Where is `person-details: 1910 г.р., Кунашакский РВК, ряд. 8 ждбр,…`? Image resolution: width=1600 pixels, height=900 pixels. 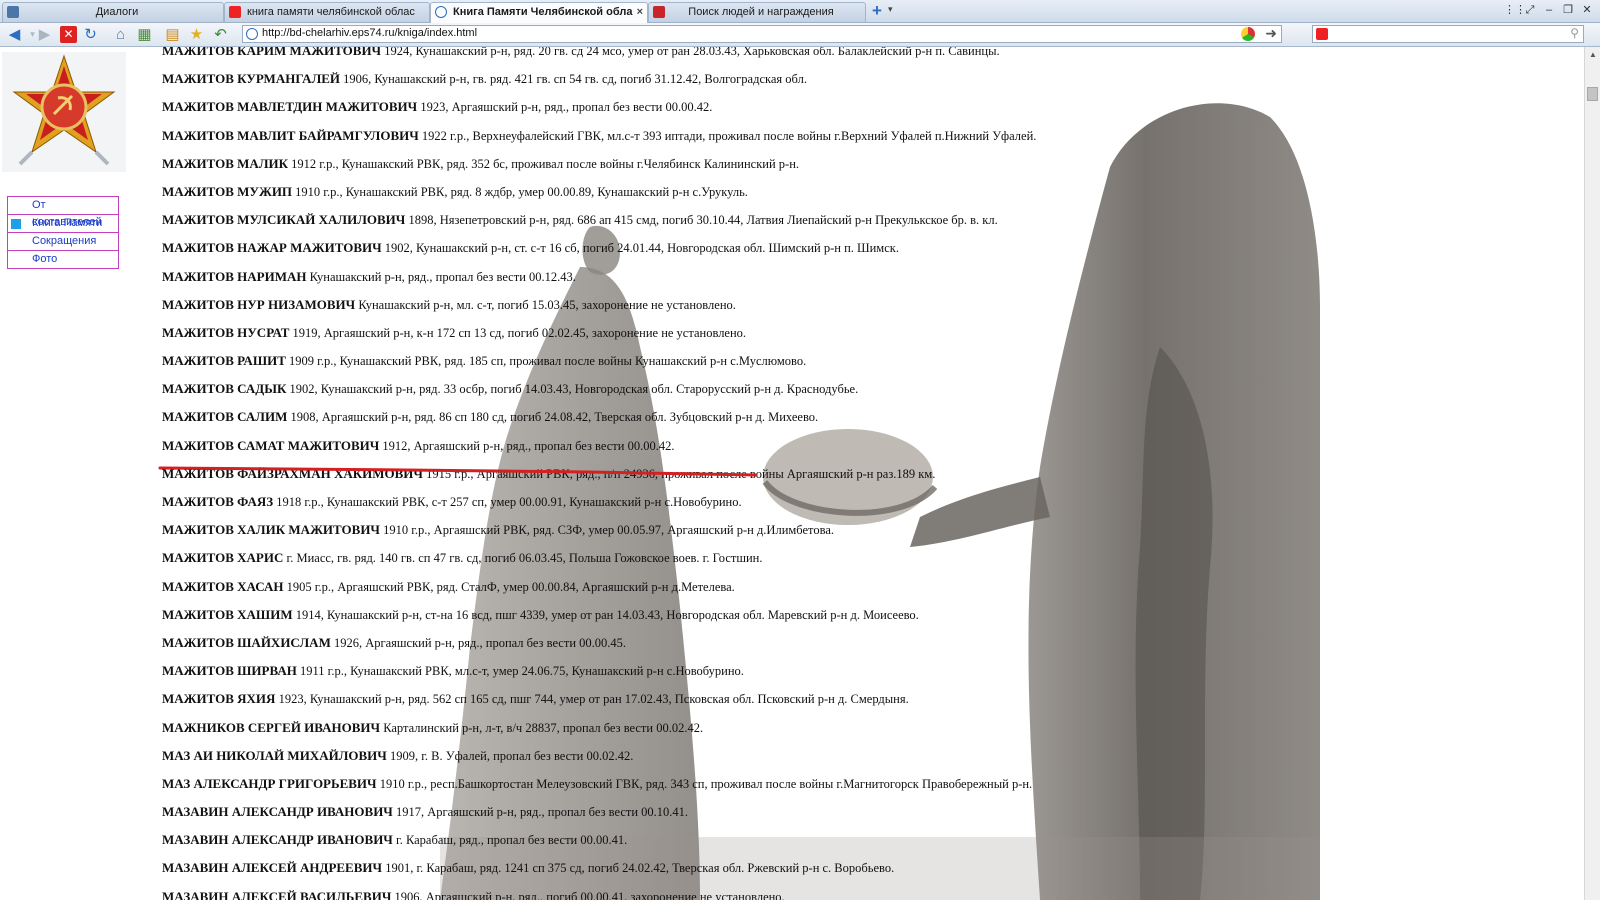
person-details: 1910 г.р., Кунашакский РВК, ряд. 8 ждбр,… is located at coordinates (521, 191).